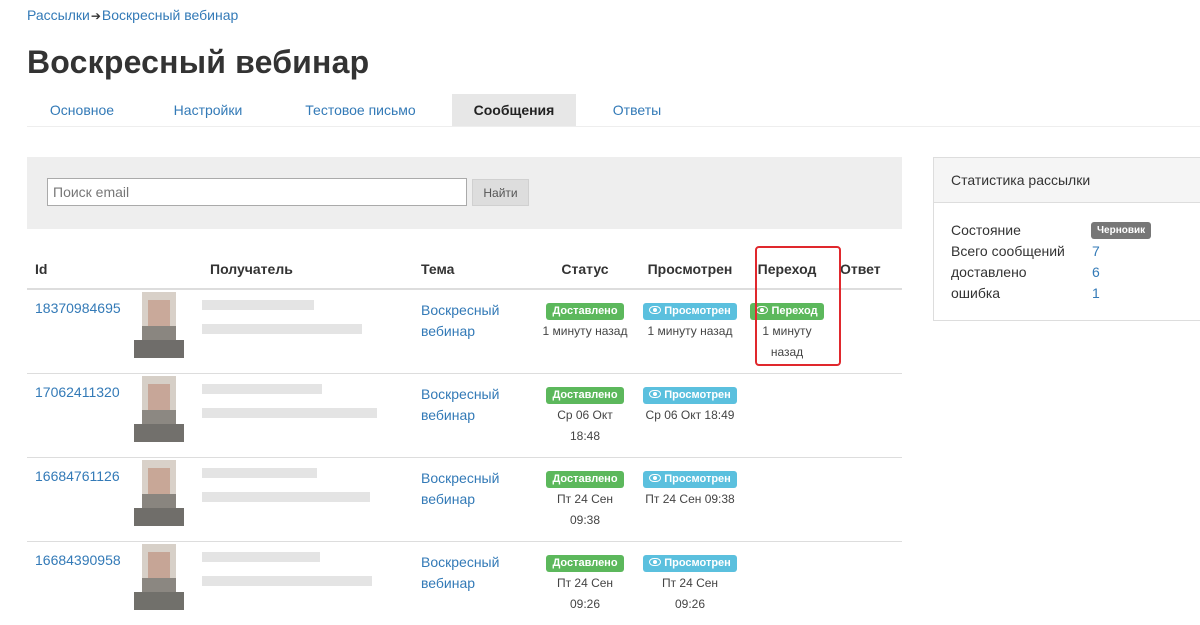 This screenshot has width=1200, height=625. What do you see at coordinates (472, 269) in the screenshot?
I see `header-topic: Тема` at bounding box center [472, 269].